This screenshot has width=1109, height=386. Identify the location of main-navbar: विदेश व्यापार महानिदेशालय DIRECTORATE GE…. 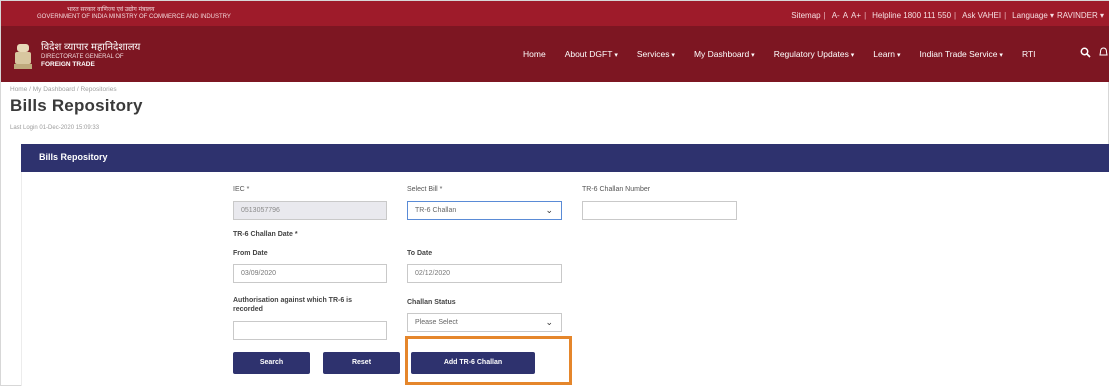
(555, 54).